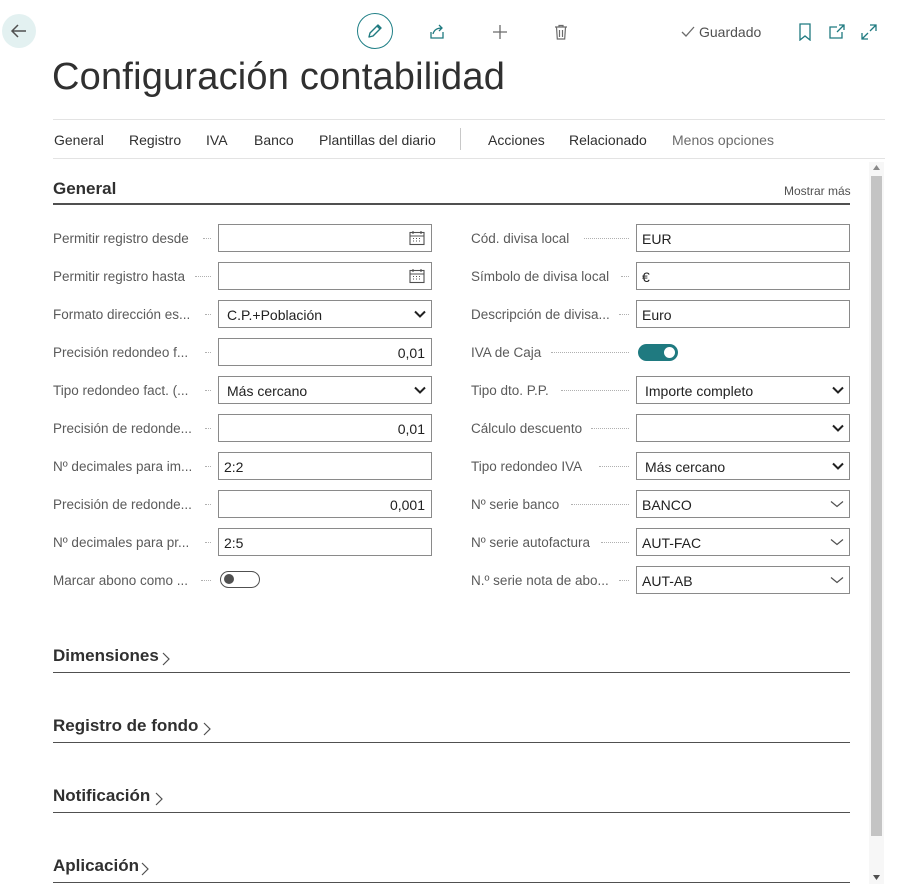 Image resolution: width=922 pixels, height=887 pixels. I want to click on chevron-right-icon, so click(145, 869).